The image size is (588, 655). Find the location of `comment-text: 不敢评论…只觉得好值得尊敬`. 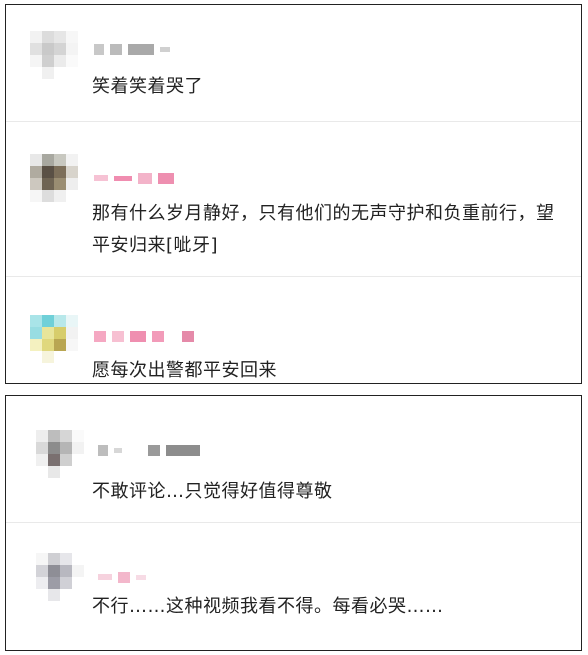

comment-text: 不敢评论…只觉得好值得尊敬 is located at coordinates (212, 491).